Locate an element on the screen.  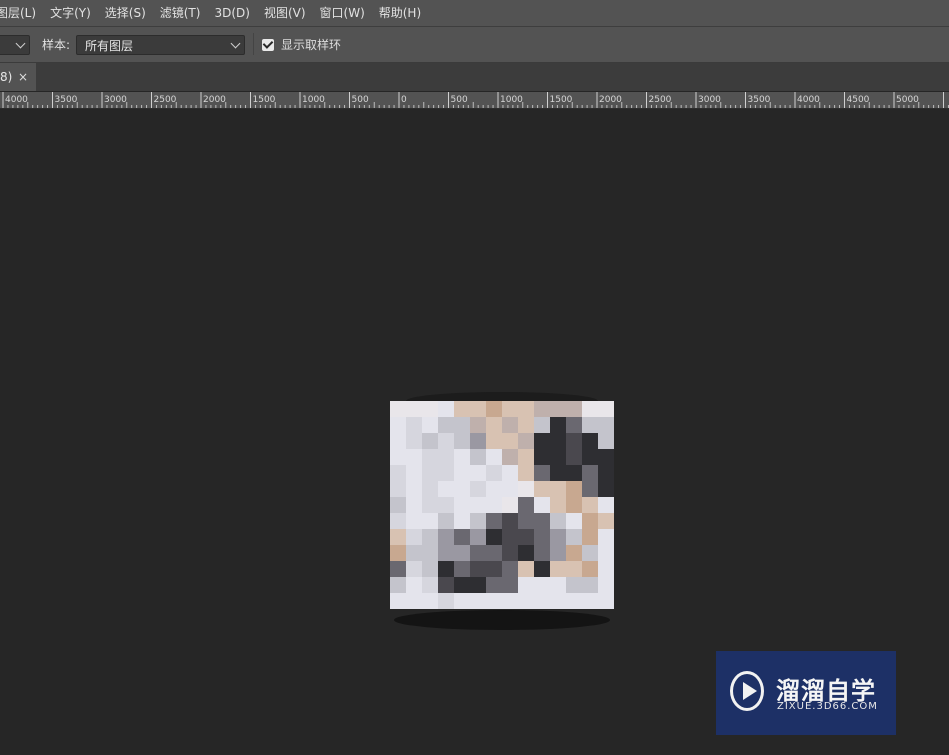
menu-filter: 滤镜(T) is located at coordinates (180, 13).